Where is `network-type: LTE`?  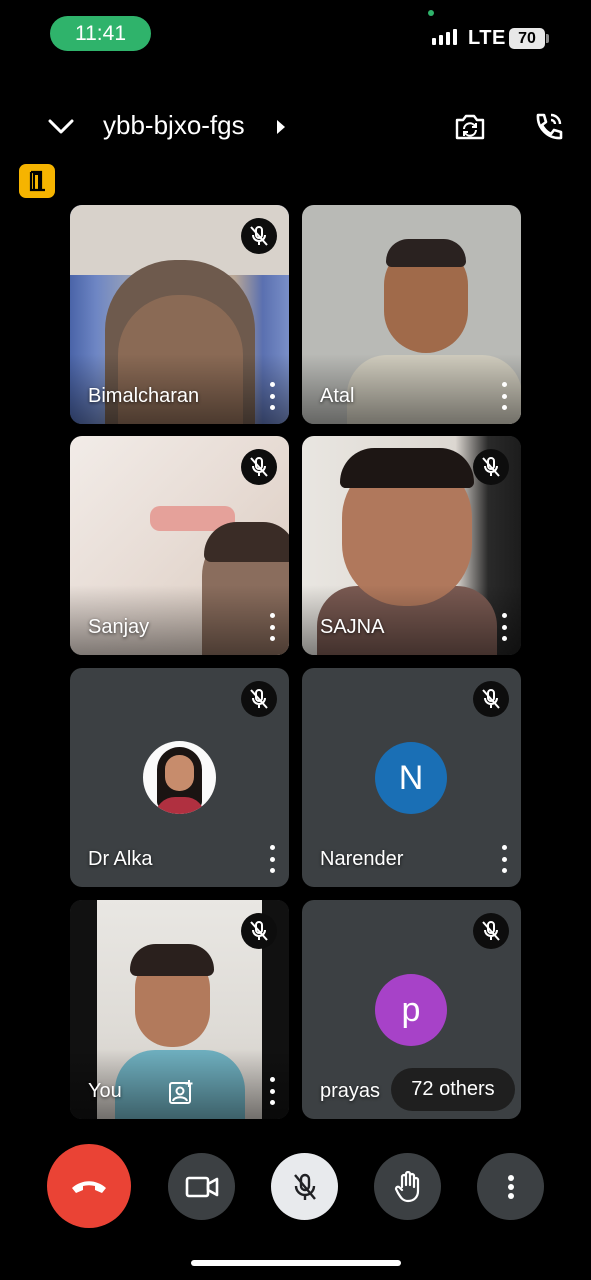 network-type: LTE is located at coordinates (487, 38).